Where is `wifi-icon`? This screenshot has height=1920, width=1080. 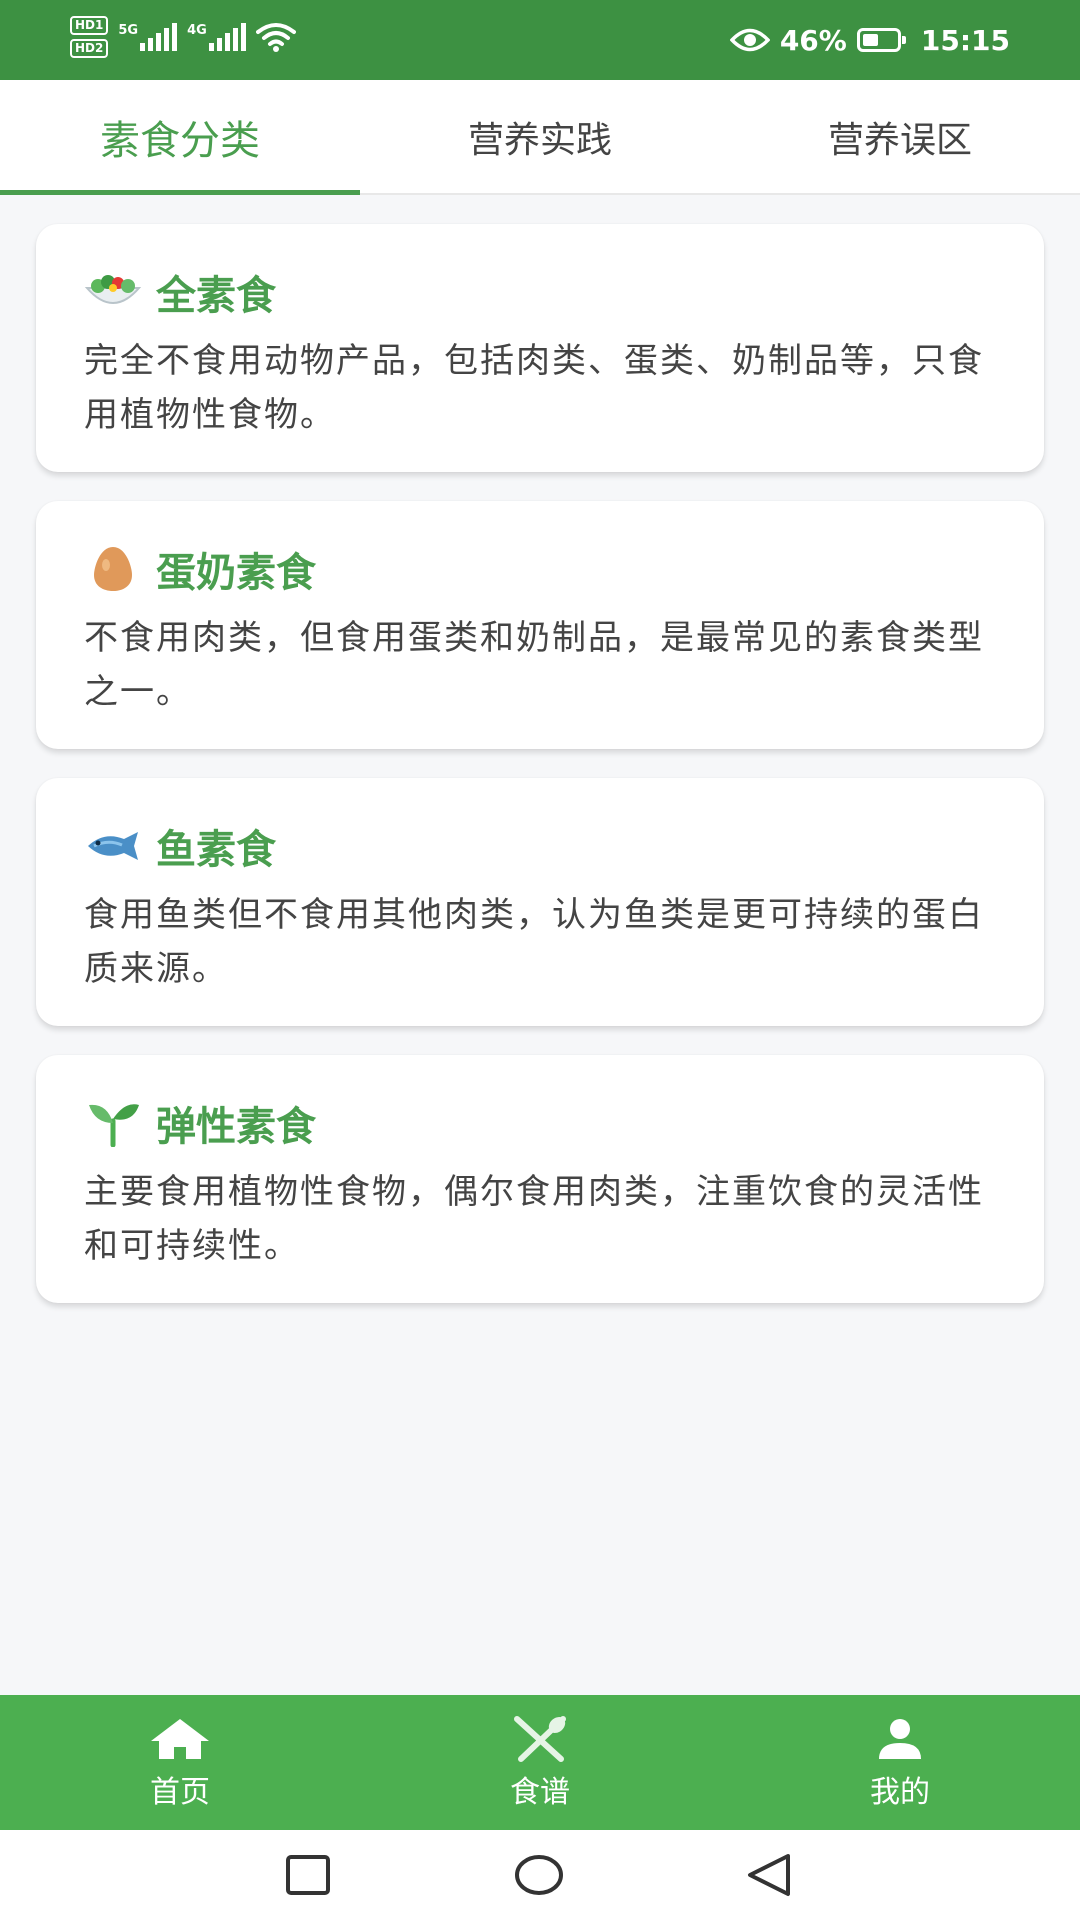
wifi-icon is located at coordinates (275, 37).